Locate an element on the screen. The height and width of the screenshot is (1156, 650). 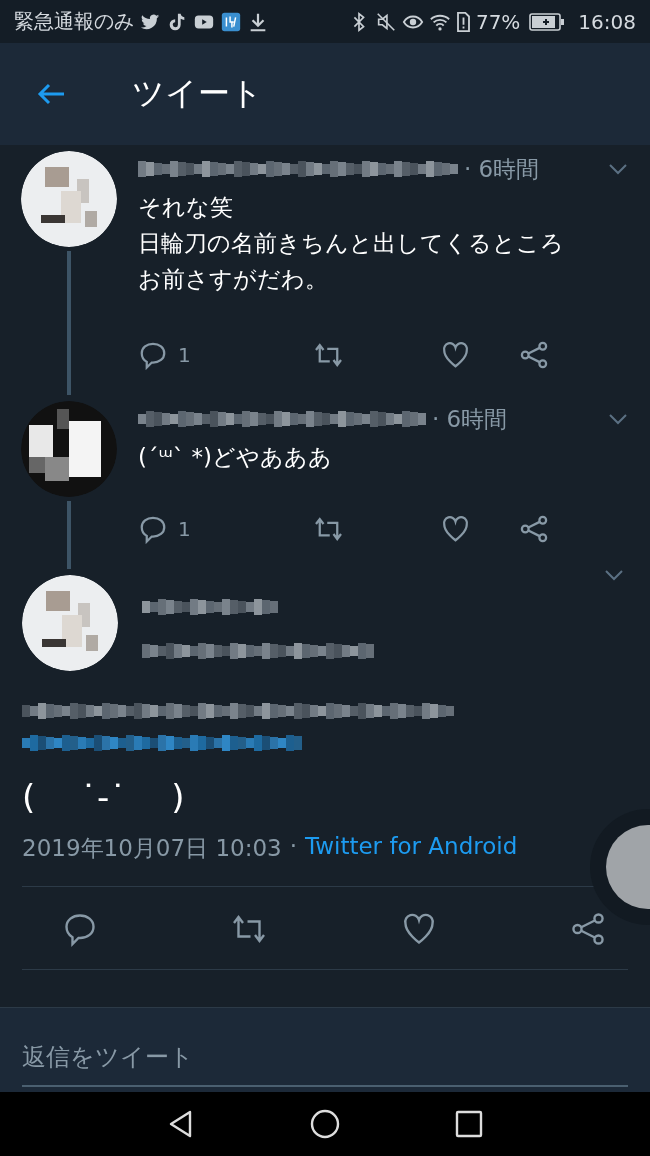
tweet-text-line: それな笑 is located at coordinates (186, 207).